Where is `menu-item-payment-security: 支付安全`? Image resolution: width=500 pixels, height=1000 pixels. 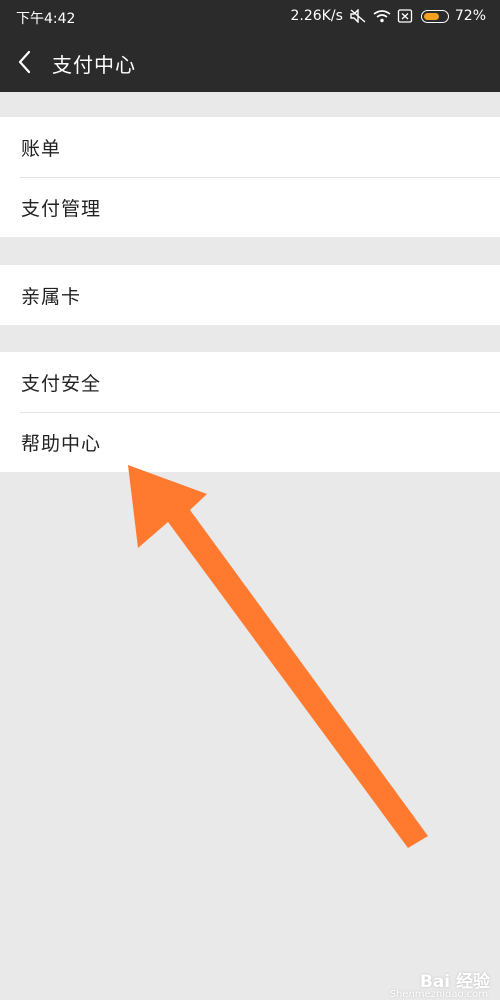 menu-item-payment-security: 支付安全 is located at coordinates (250, 382).